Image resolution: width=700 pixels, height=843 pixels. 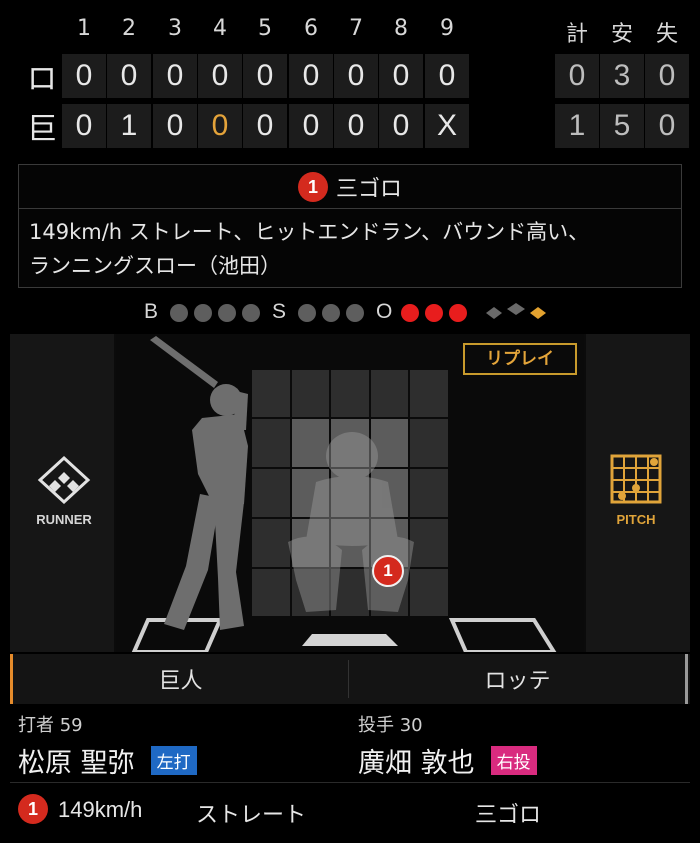 I want to click on pitch-log-row: 1 149km/h ストレート 三ゴロ, so click(x=350, y=809).